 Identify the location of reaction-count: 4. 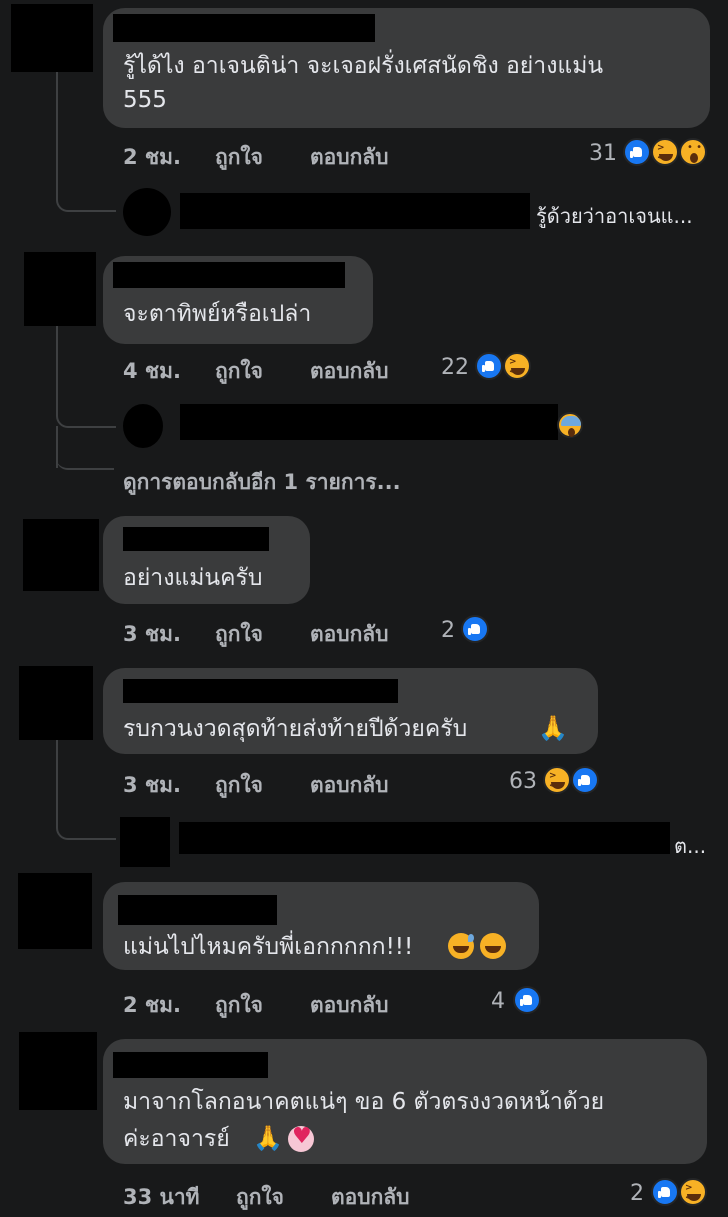
(498, 1001).